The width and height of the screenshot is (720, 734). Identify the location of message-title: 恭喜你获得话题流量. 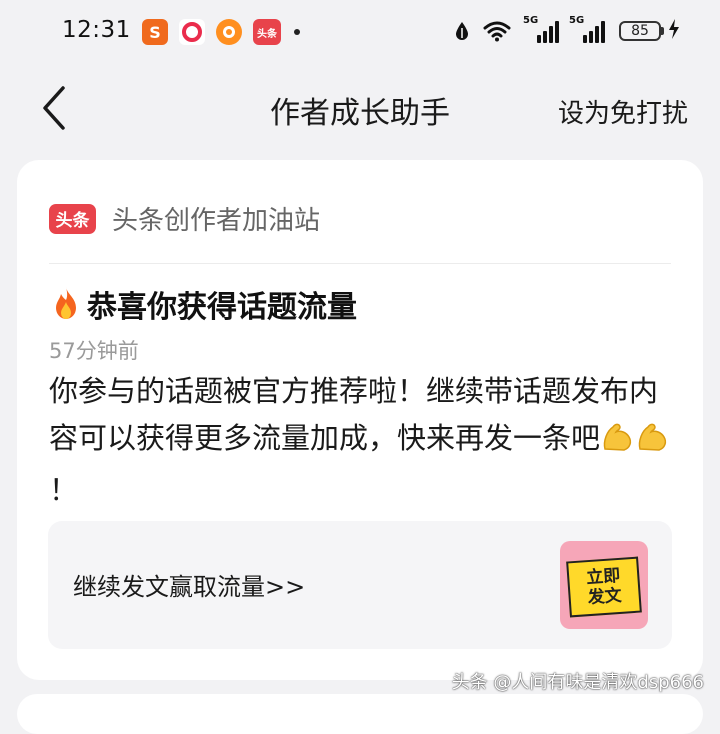
(203, 304).